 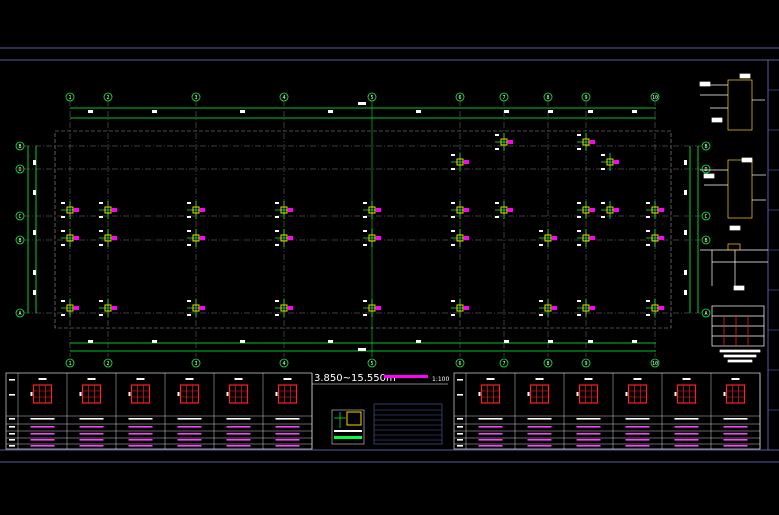 What do you see at coordinates (733, 218) in the screenshot?
I see `detail-sketches` at bounding box center [733, 218].